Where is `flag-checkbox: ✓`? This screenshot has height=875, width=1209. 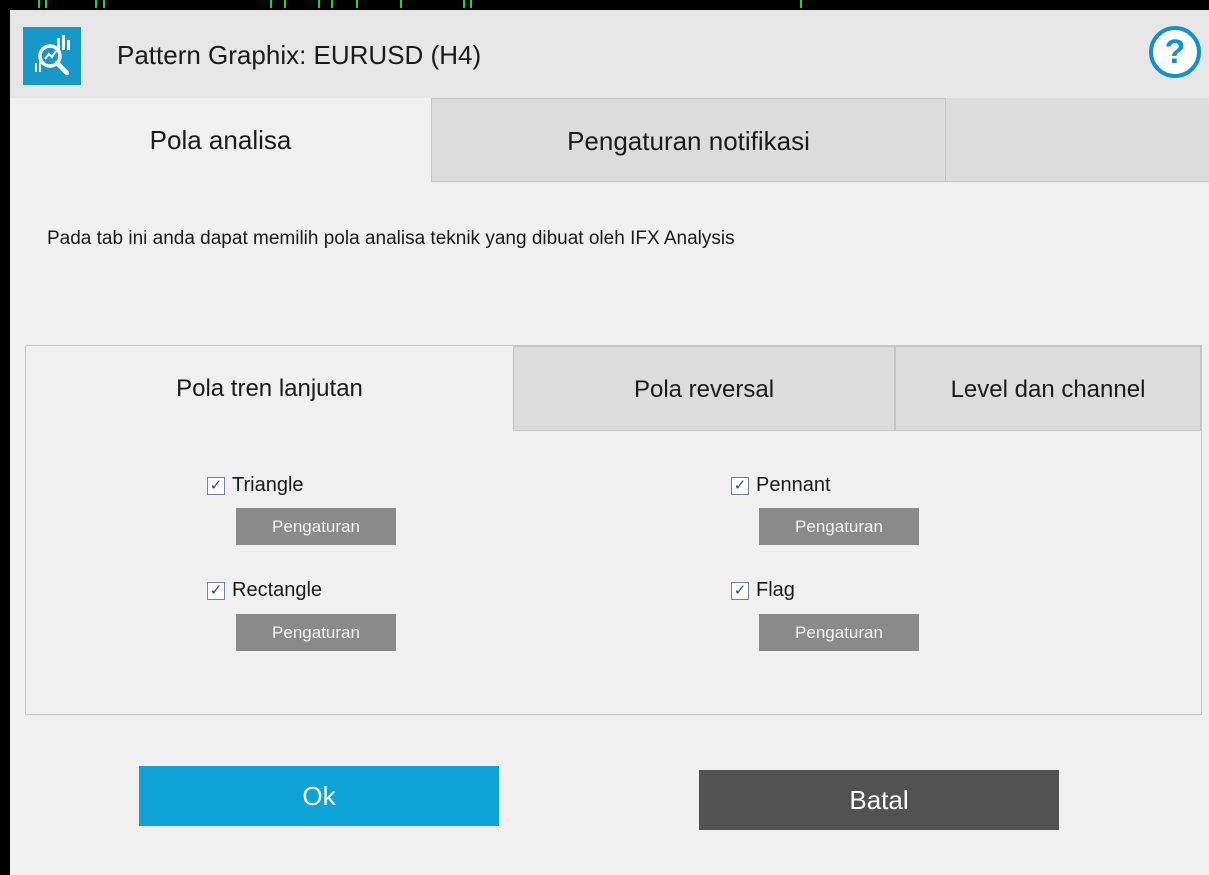 flag-checkbox: ✓ is located at coordinates (740, 590).